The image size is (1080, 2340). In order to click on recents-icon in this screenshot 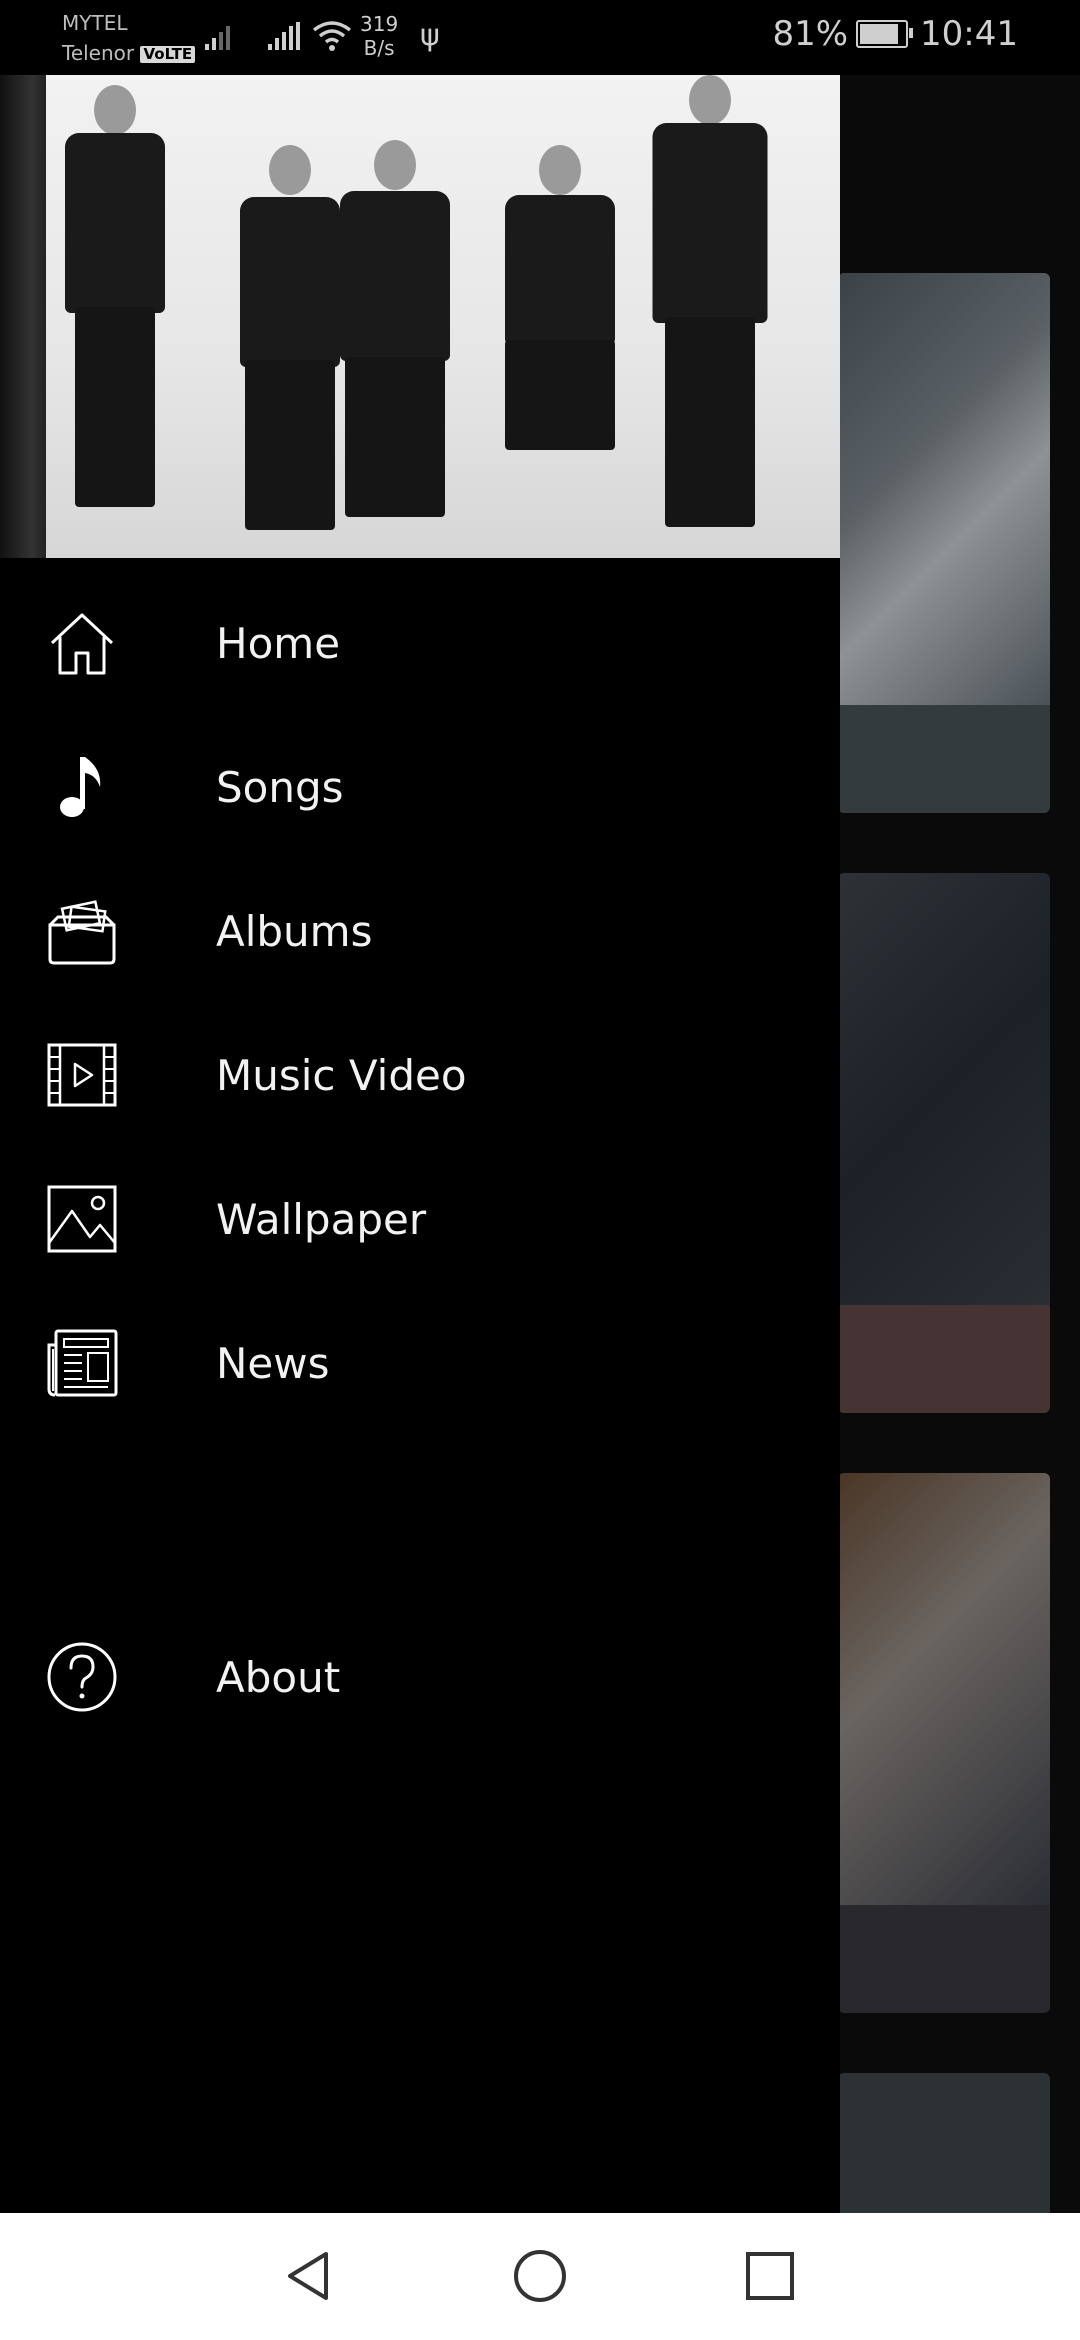, I will do `click(770, 2276)`.